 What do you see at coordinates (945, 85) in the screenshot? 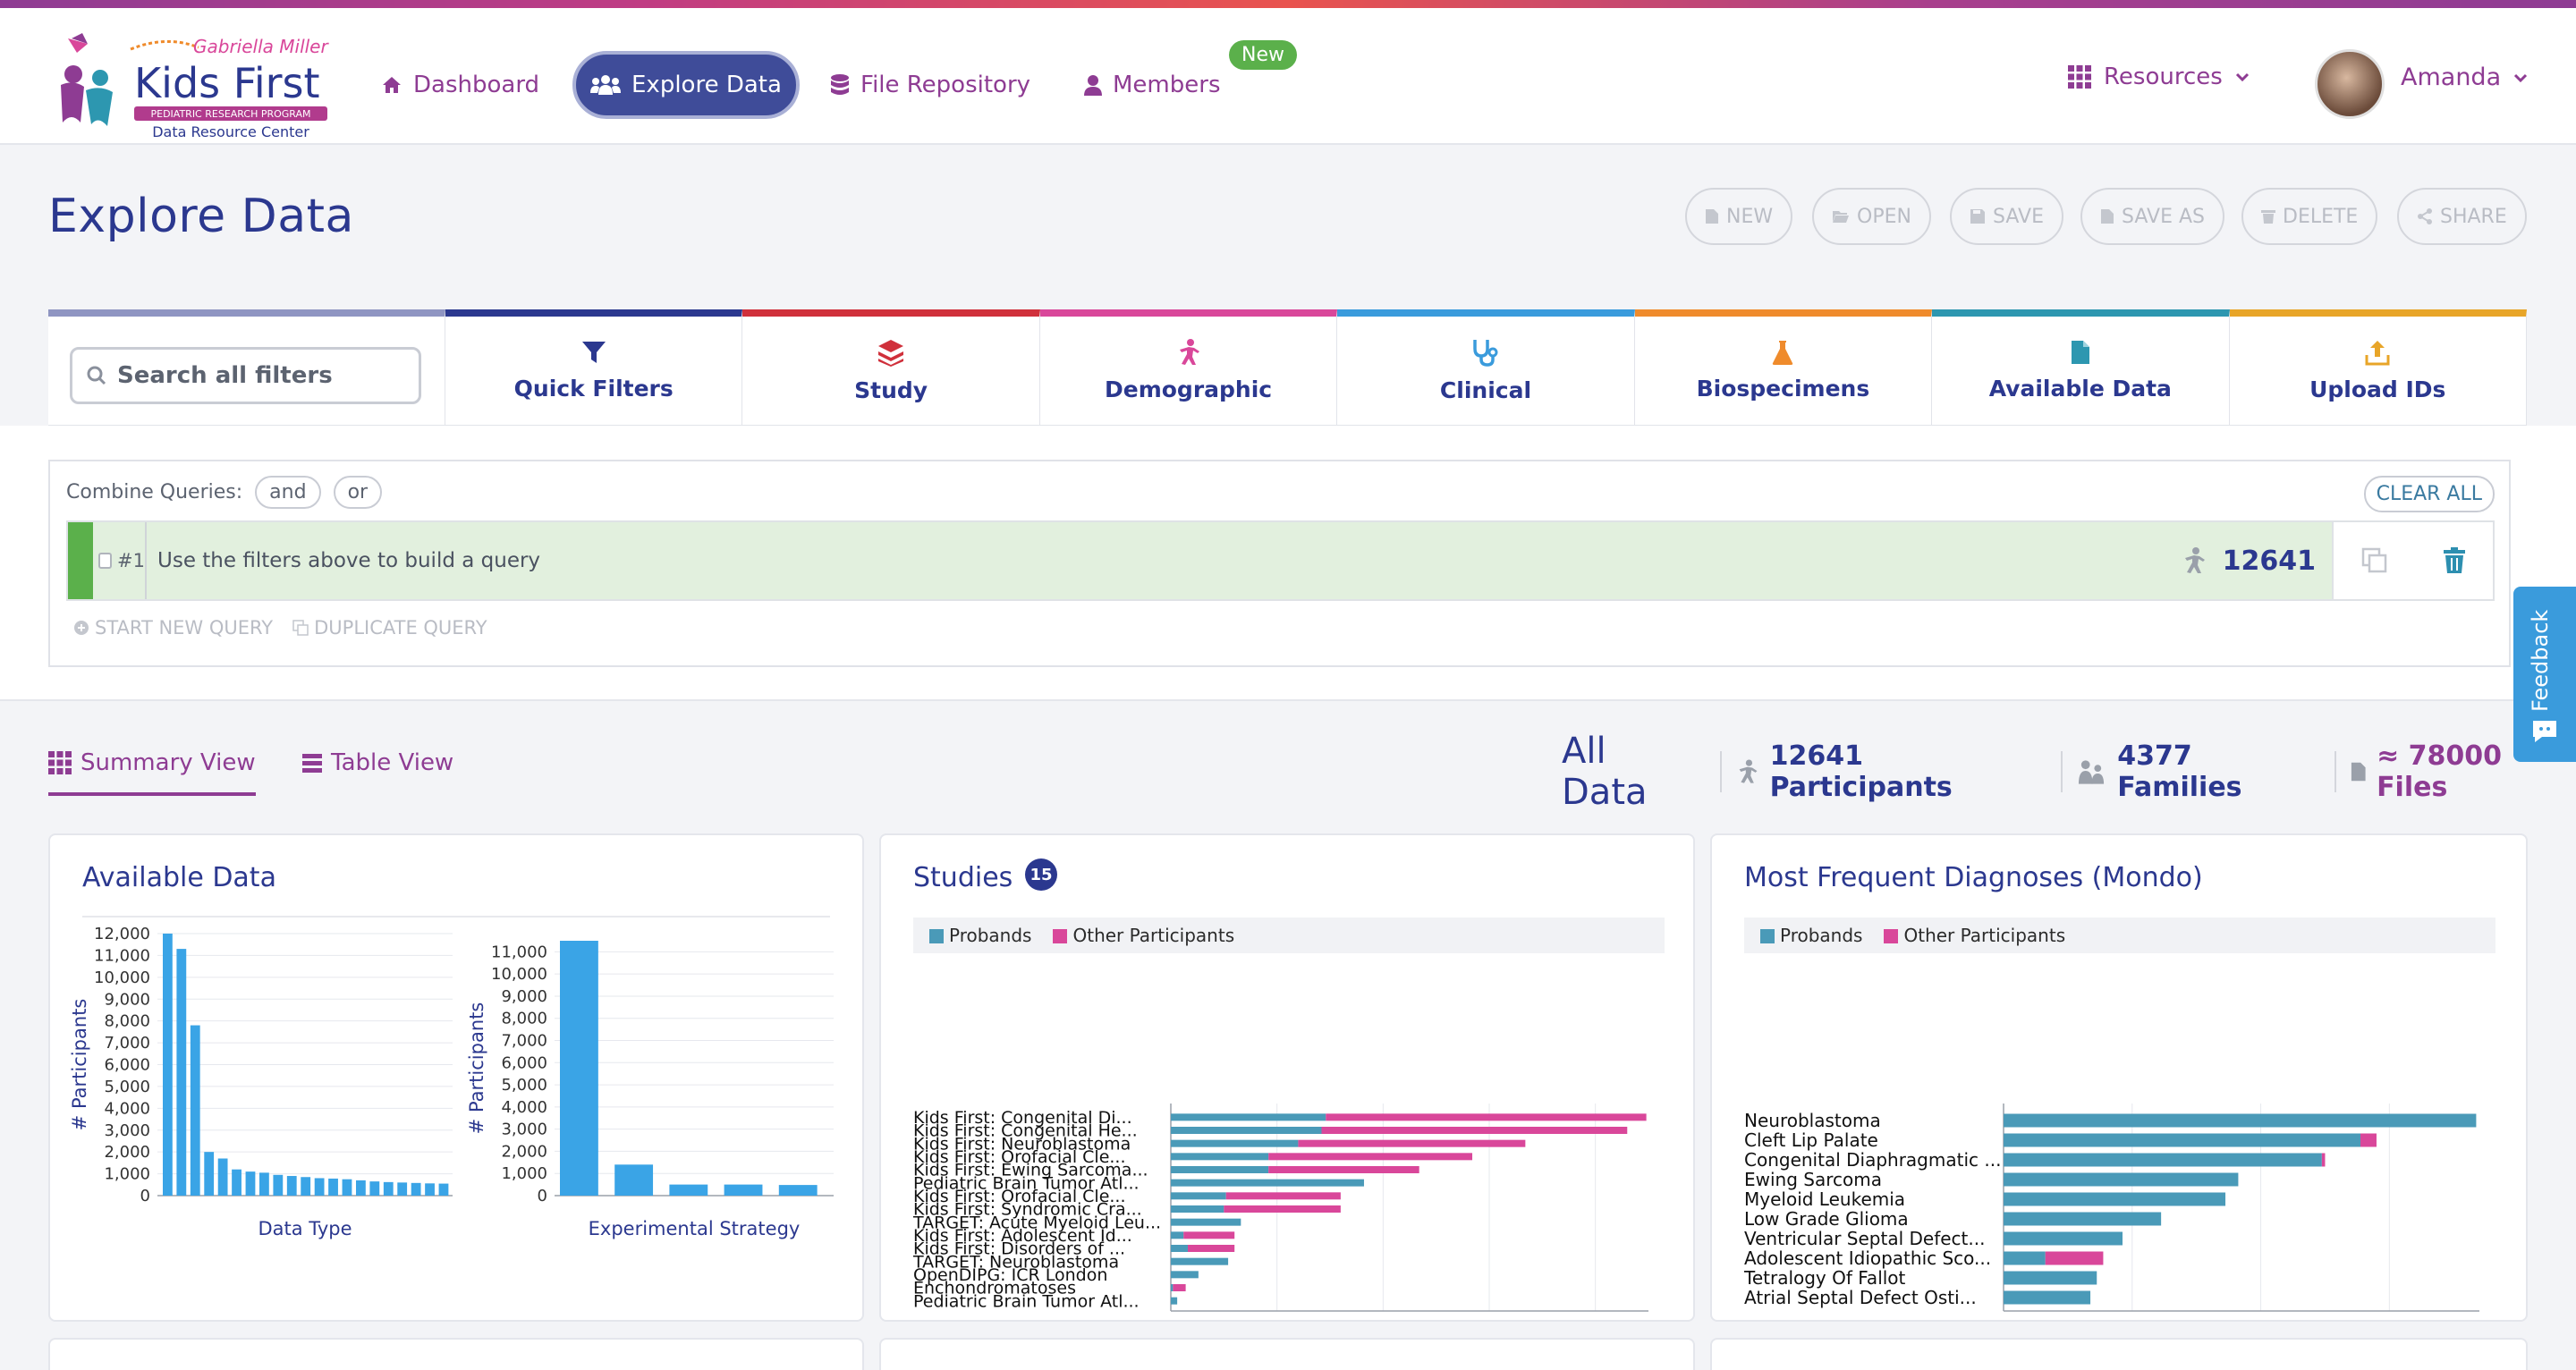
I see `nav-file-repository-label: File Repository` at bounding box center [945, 85].